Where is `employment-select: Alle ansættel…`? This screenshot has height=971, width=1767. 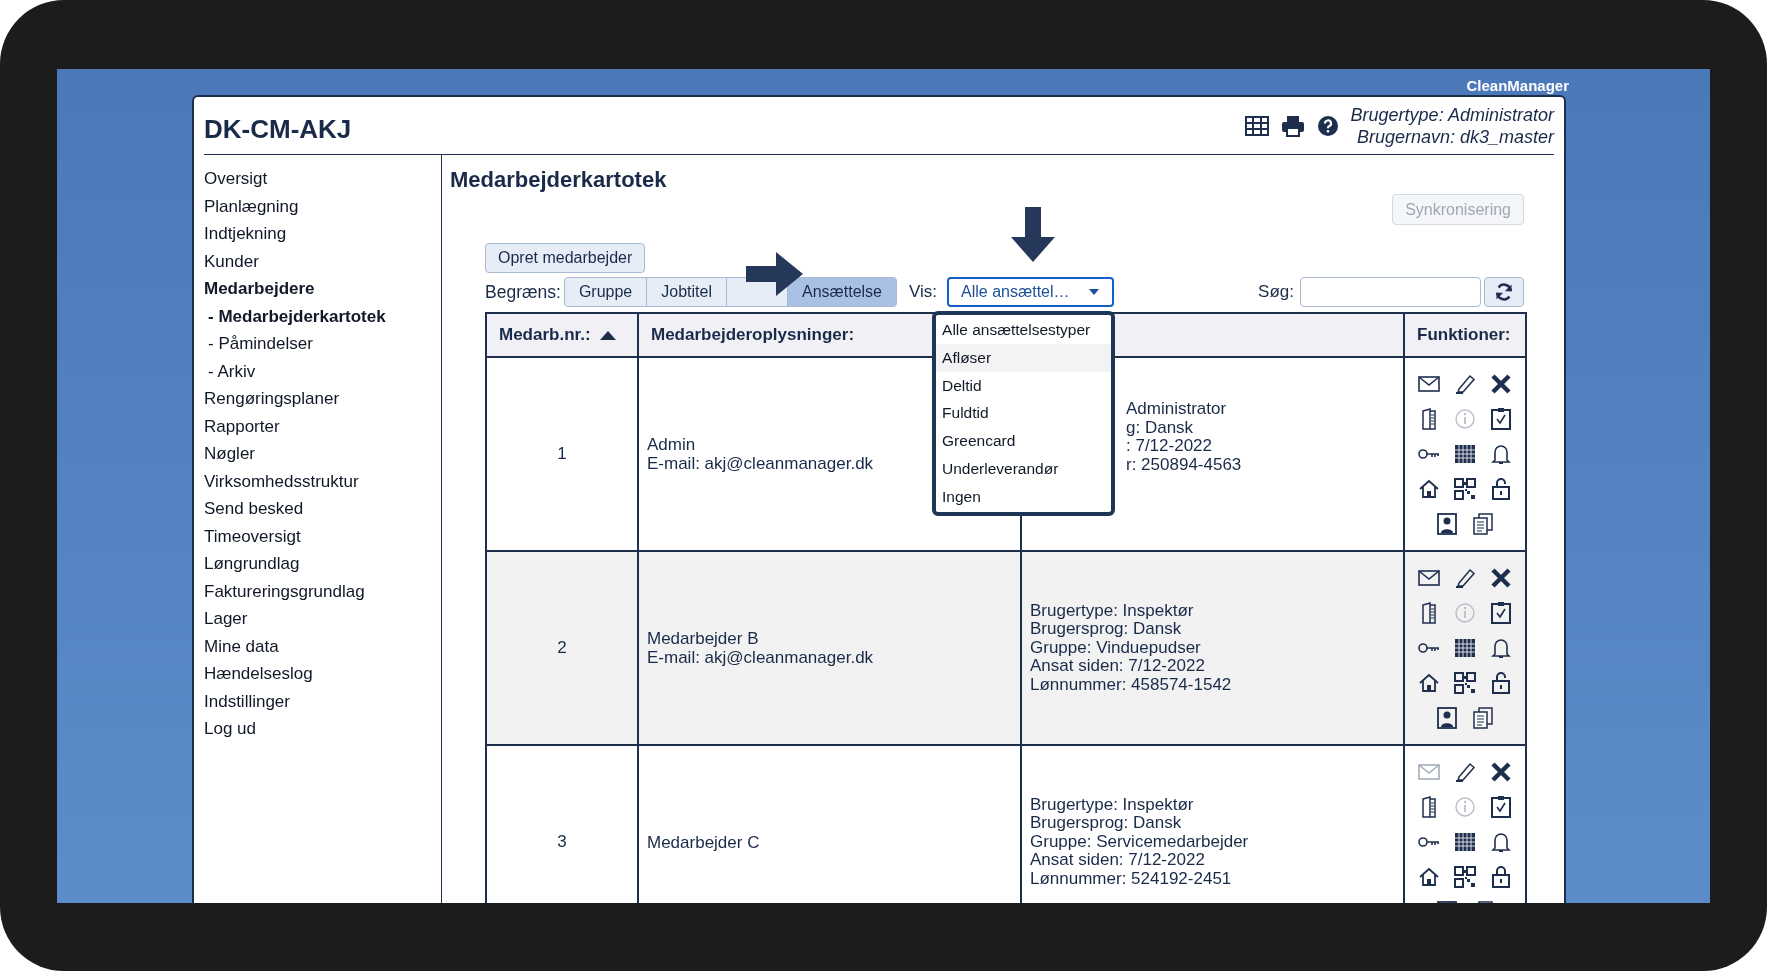 employment-select: Alle ansættel… is located at coordinates (1031, 292).